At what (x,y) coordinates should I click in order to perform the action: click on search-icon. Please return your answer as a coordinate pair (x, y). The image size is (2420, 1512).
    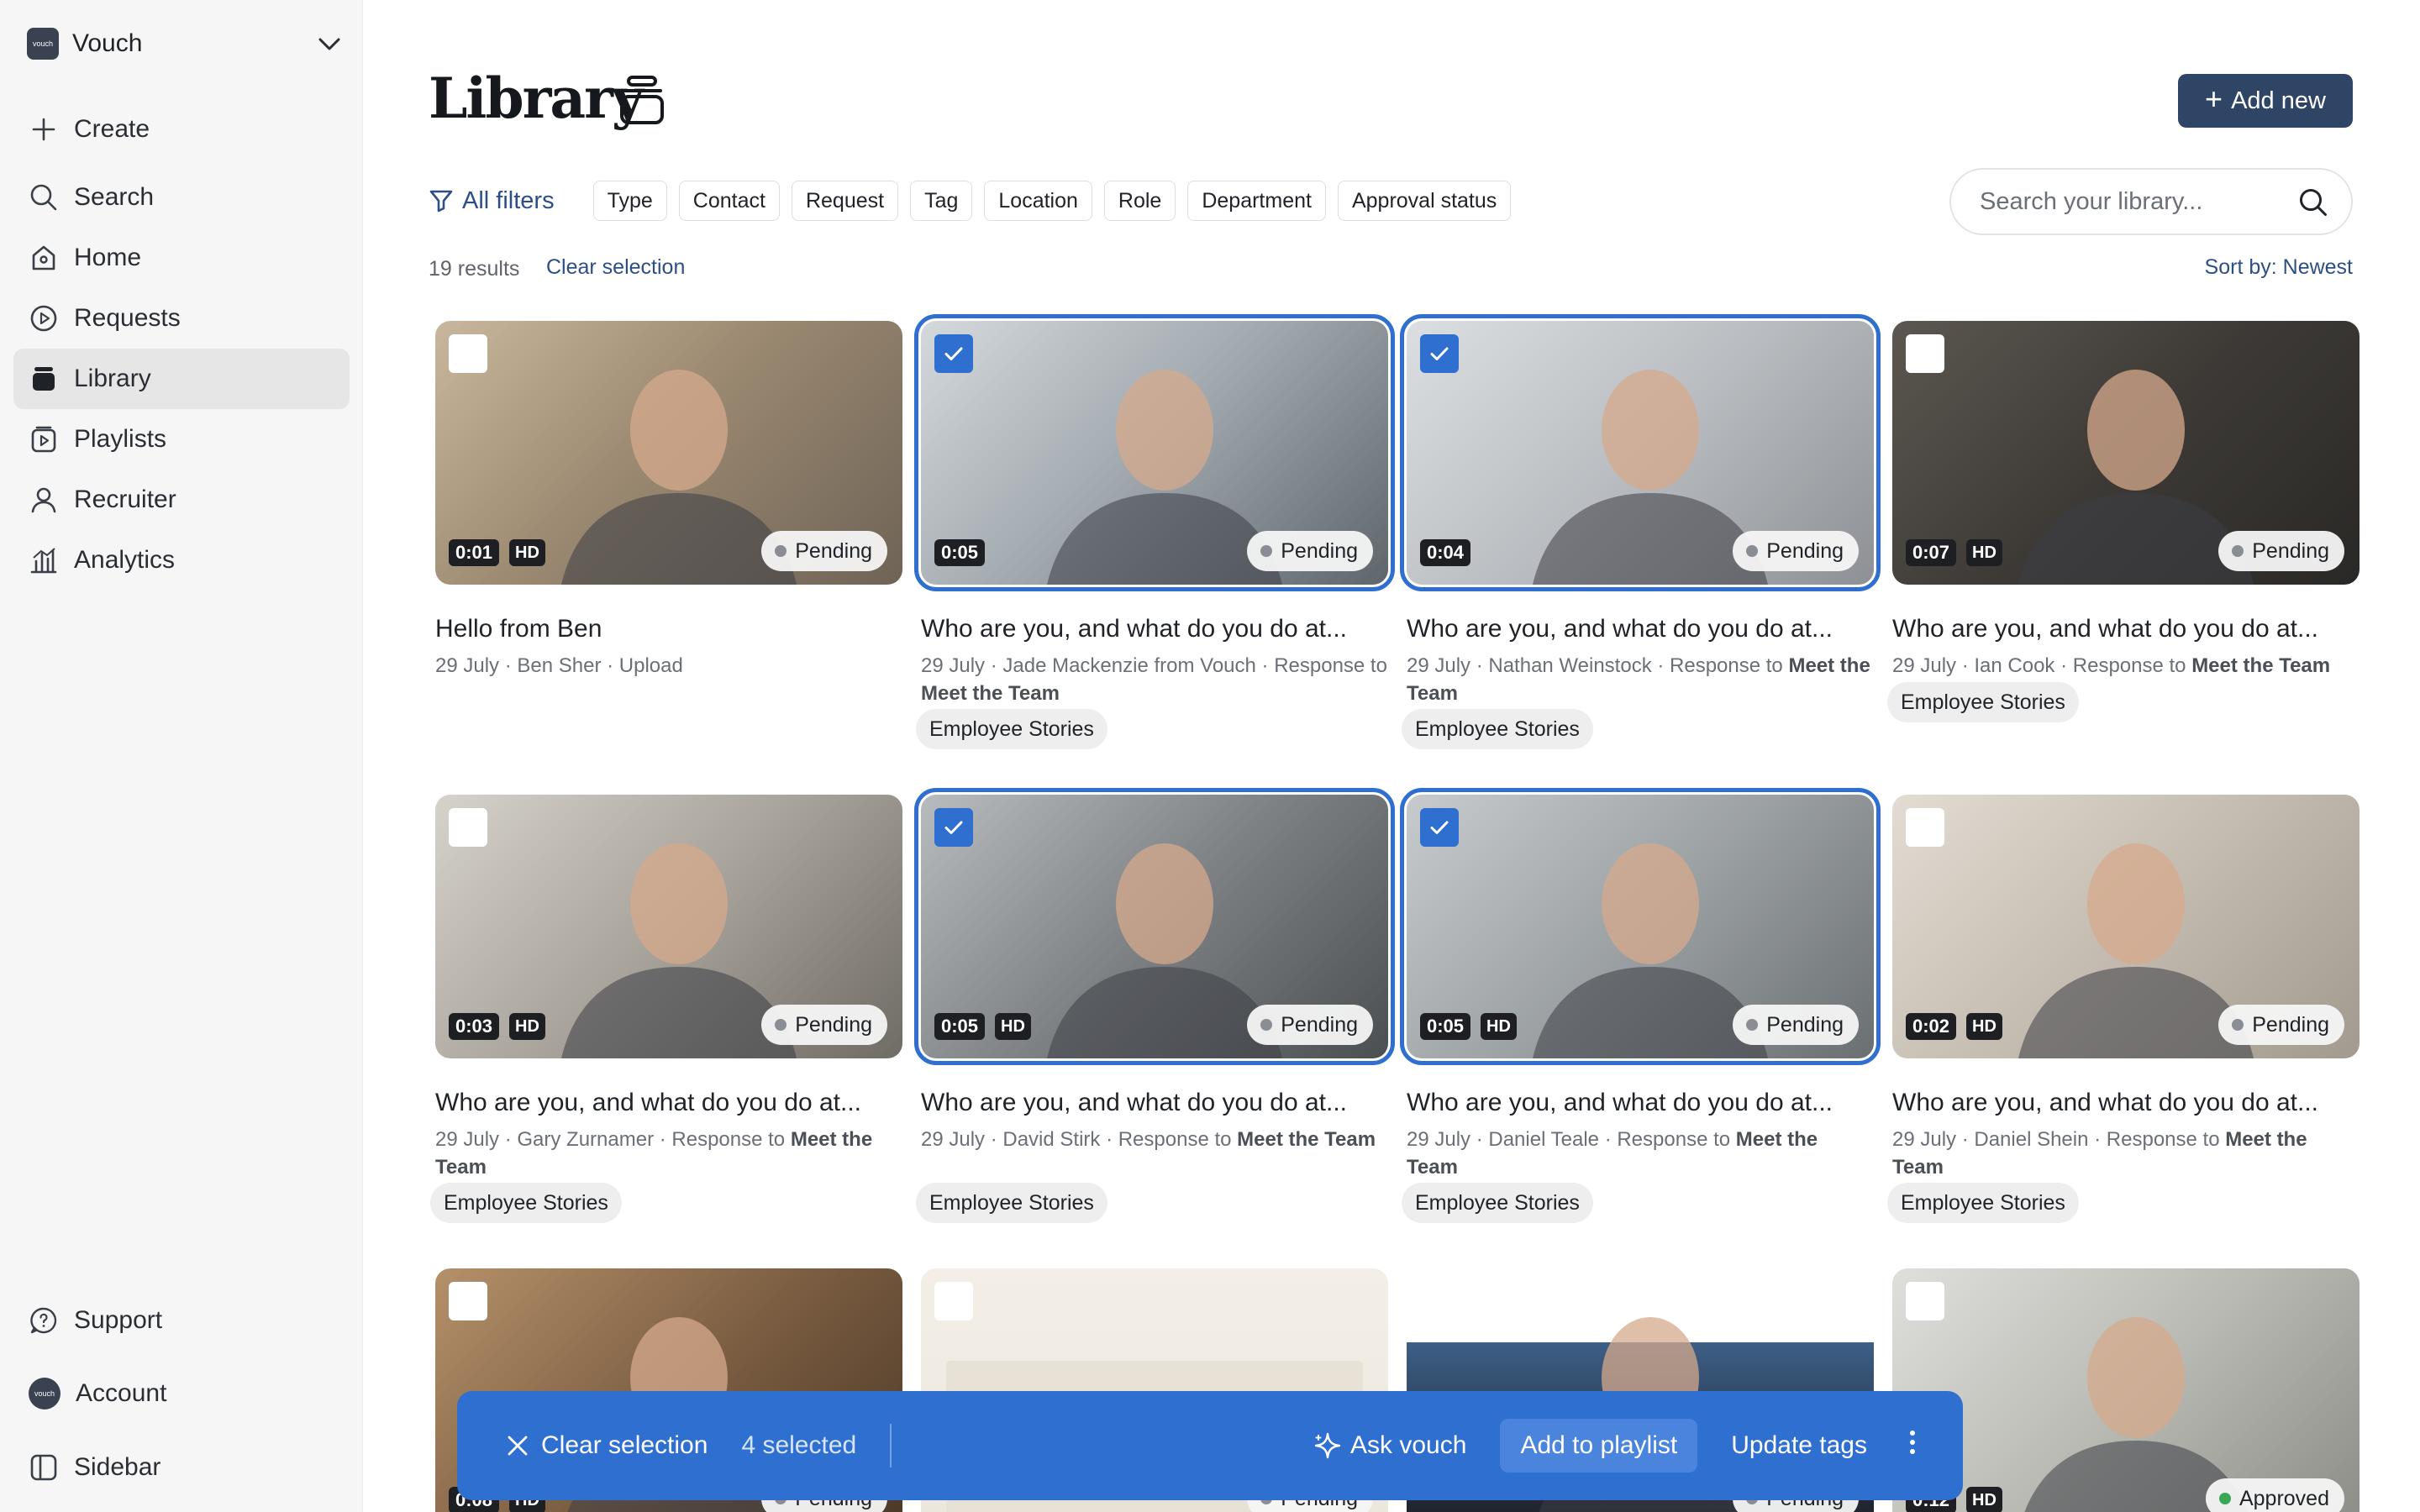
    Looking at the image, I should click on (2313, 202).